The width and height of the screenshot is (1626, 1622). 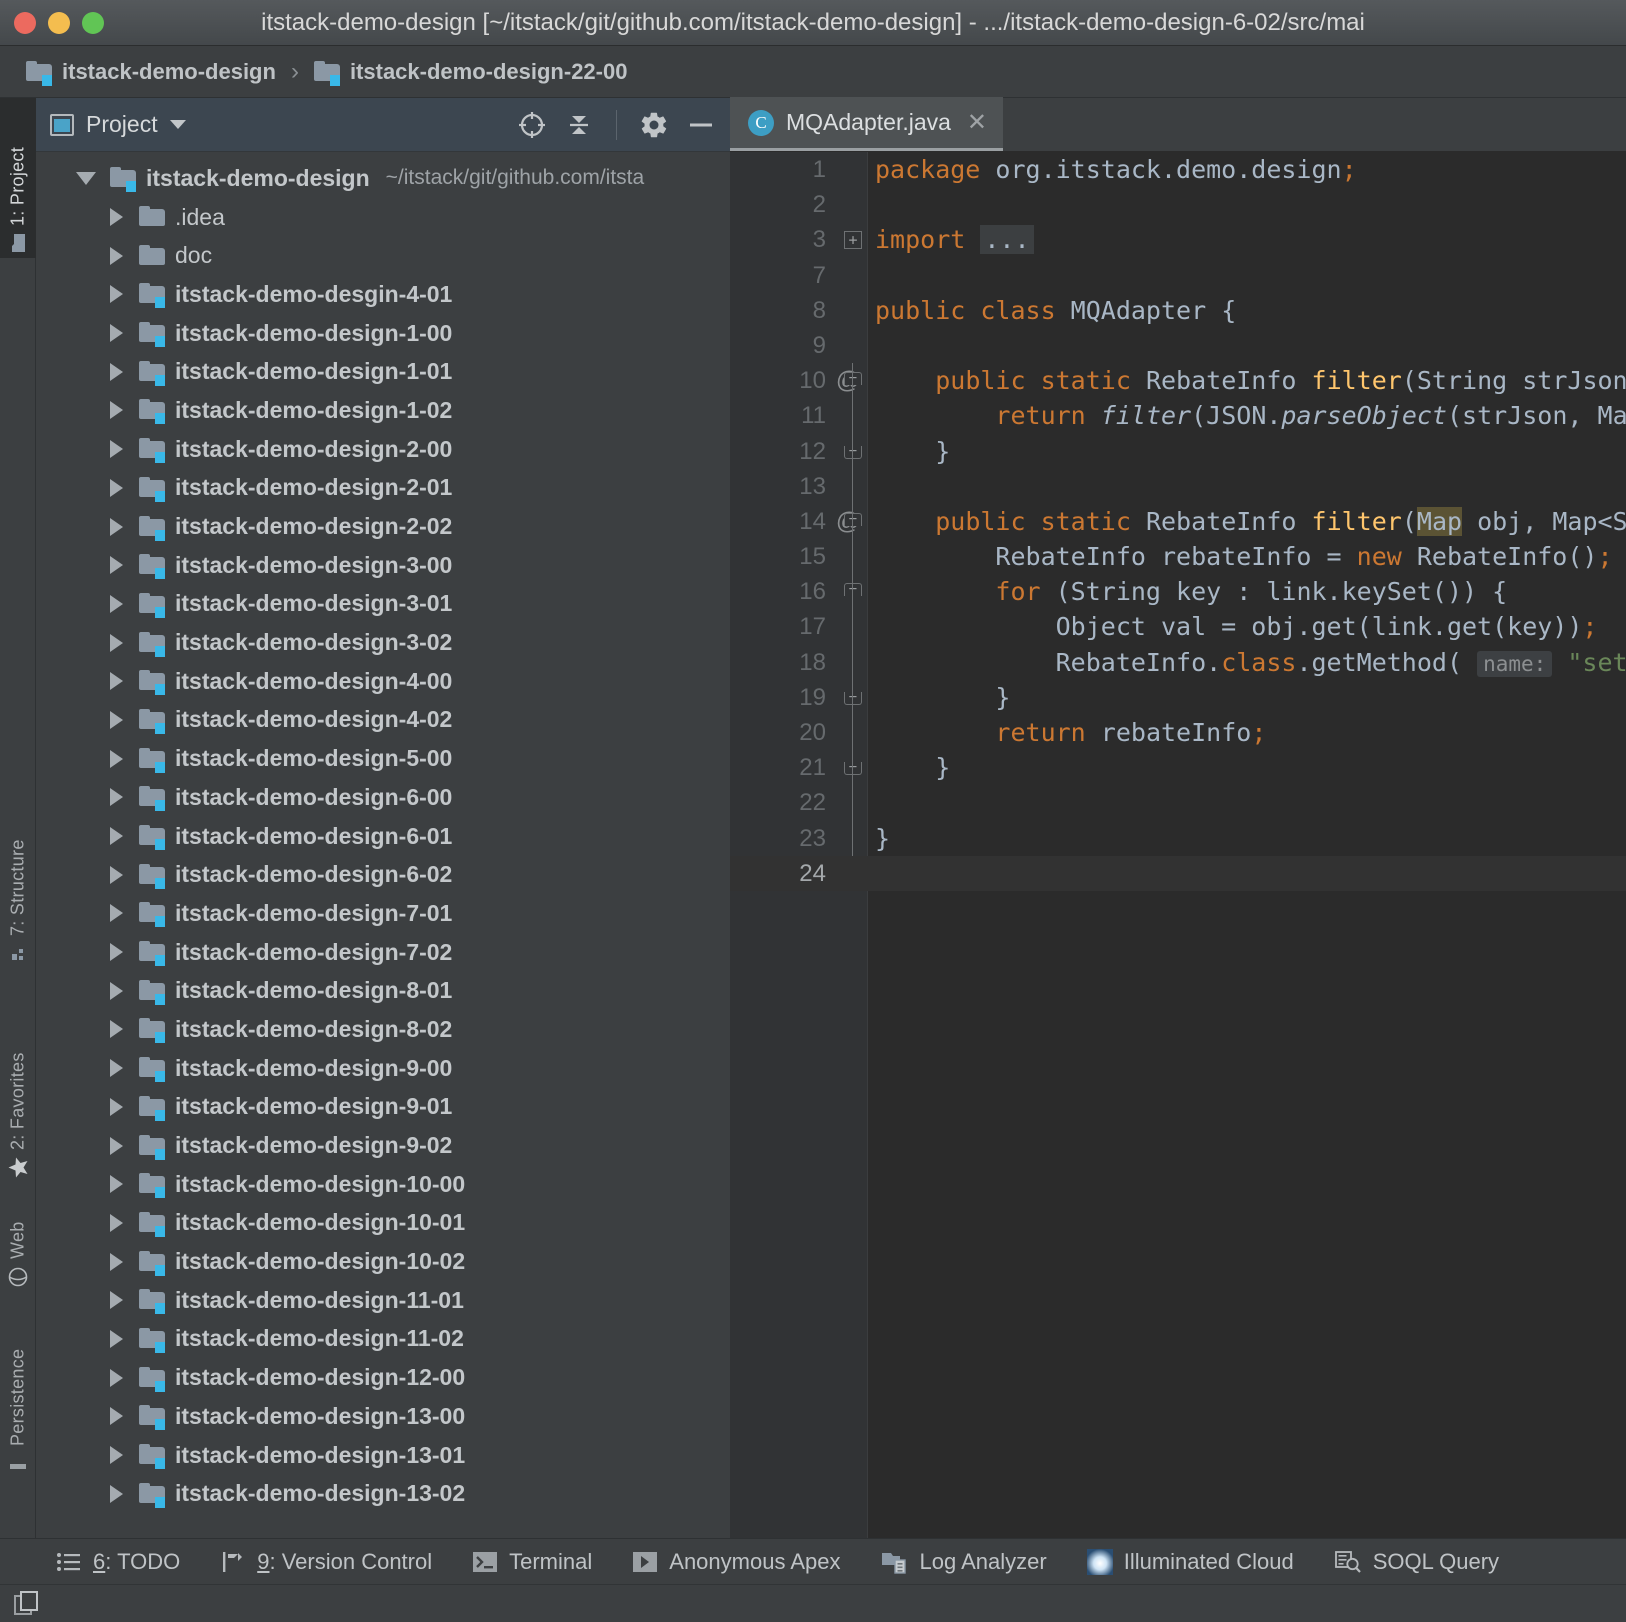 I want to click on tree-row: itstack-demo-design-2-01, so click(x=383, y=488).